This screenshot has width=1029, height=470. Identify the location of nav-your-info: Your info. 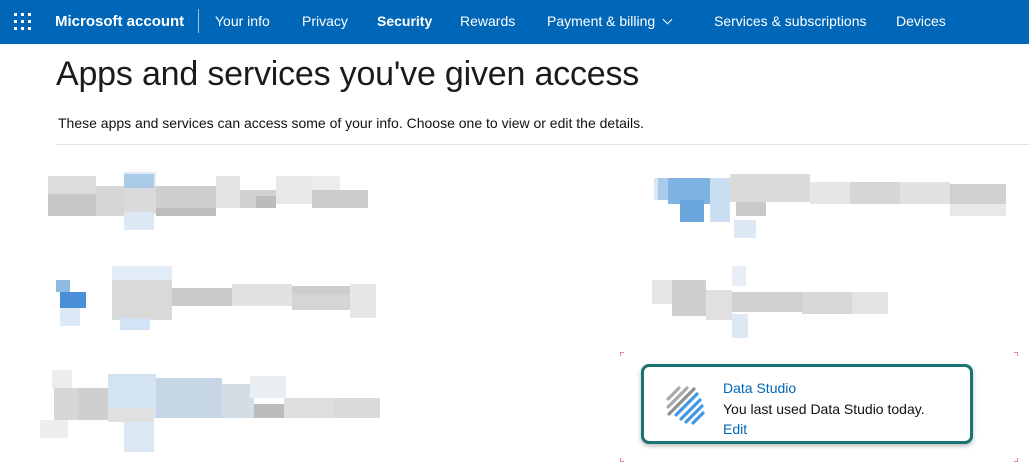
(242, 21).